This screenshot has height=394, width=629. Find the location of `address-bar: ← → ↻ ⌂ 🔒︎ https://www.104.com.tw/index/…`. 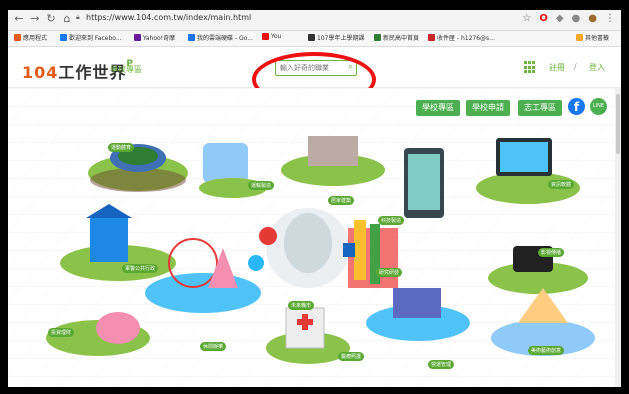

address-bar: ← → ↻ ⌂ 🔒︎ https://www.104.com.tw/index/… is located at coordinates (314, 20).